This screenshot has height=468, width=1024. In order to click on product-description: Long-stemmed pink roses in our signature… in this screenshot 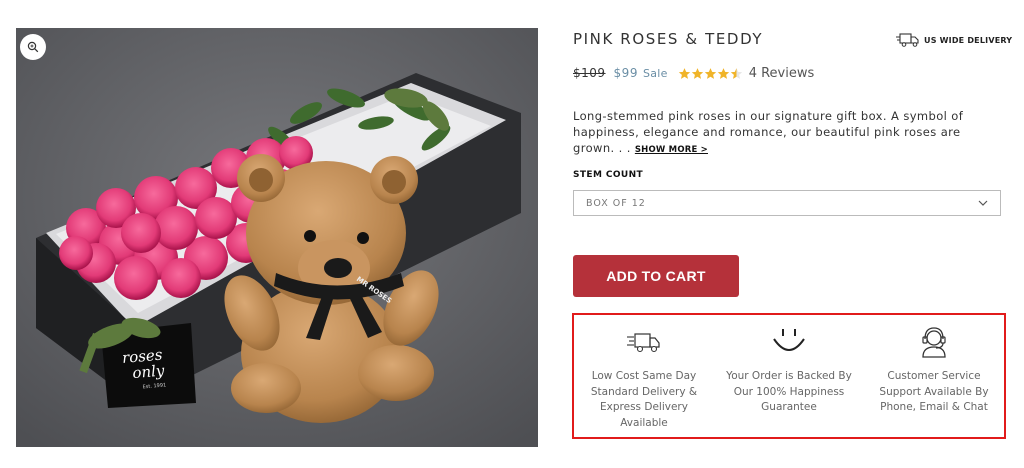, I will do `click(773, 133)`.